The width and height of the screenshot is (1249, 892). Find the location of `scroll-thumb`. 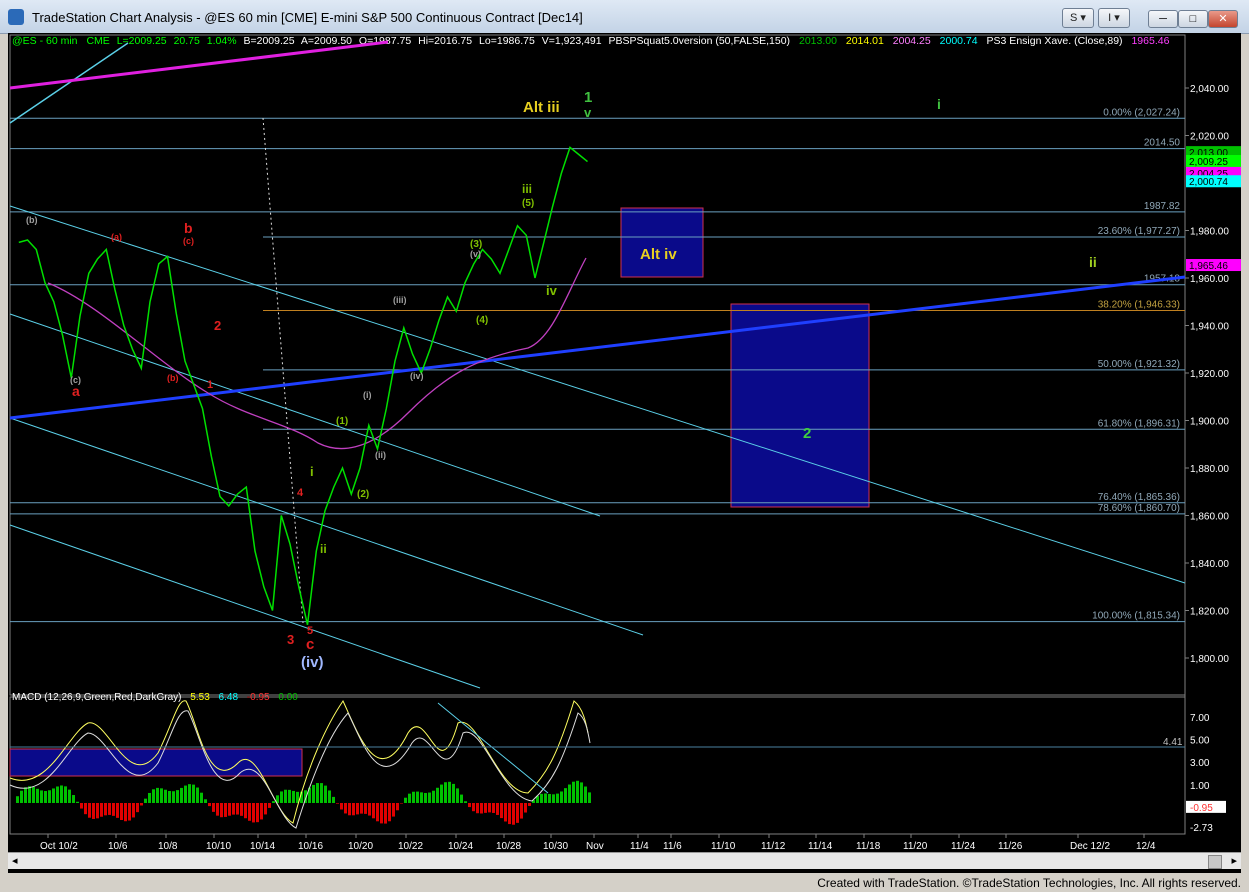

scroll-thumb is located at coordinates (1215, 862).